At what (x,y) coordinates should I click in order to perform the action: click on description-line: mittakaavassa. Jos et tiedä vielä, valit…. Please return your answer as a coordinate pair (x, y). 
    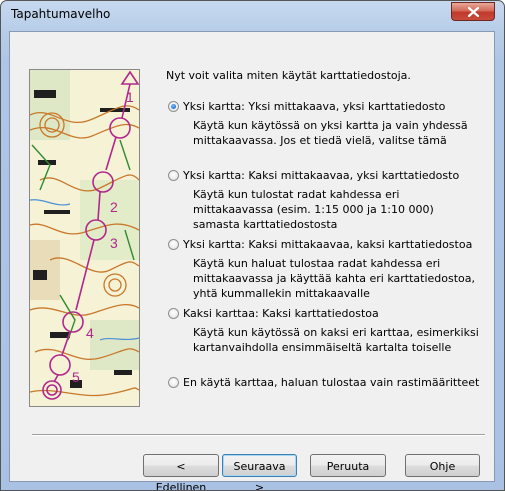
    Looking at the image, I should click on (320, 140).